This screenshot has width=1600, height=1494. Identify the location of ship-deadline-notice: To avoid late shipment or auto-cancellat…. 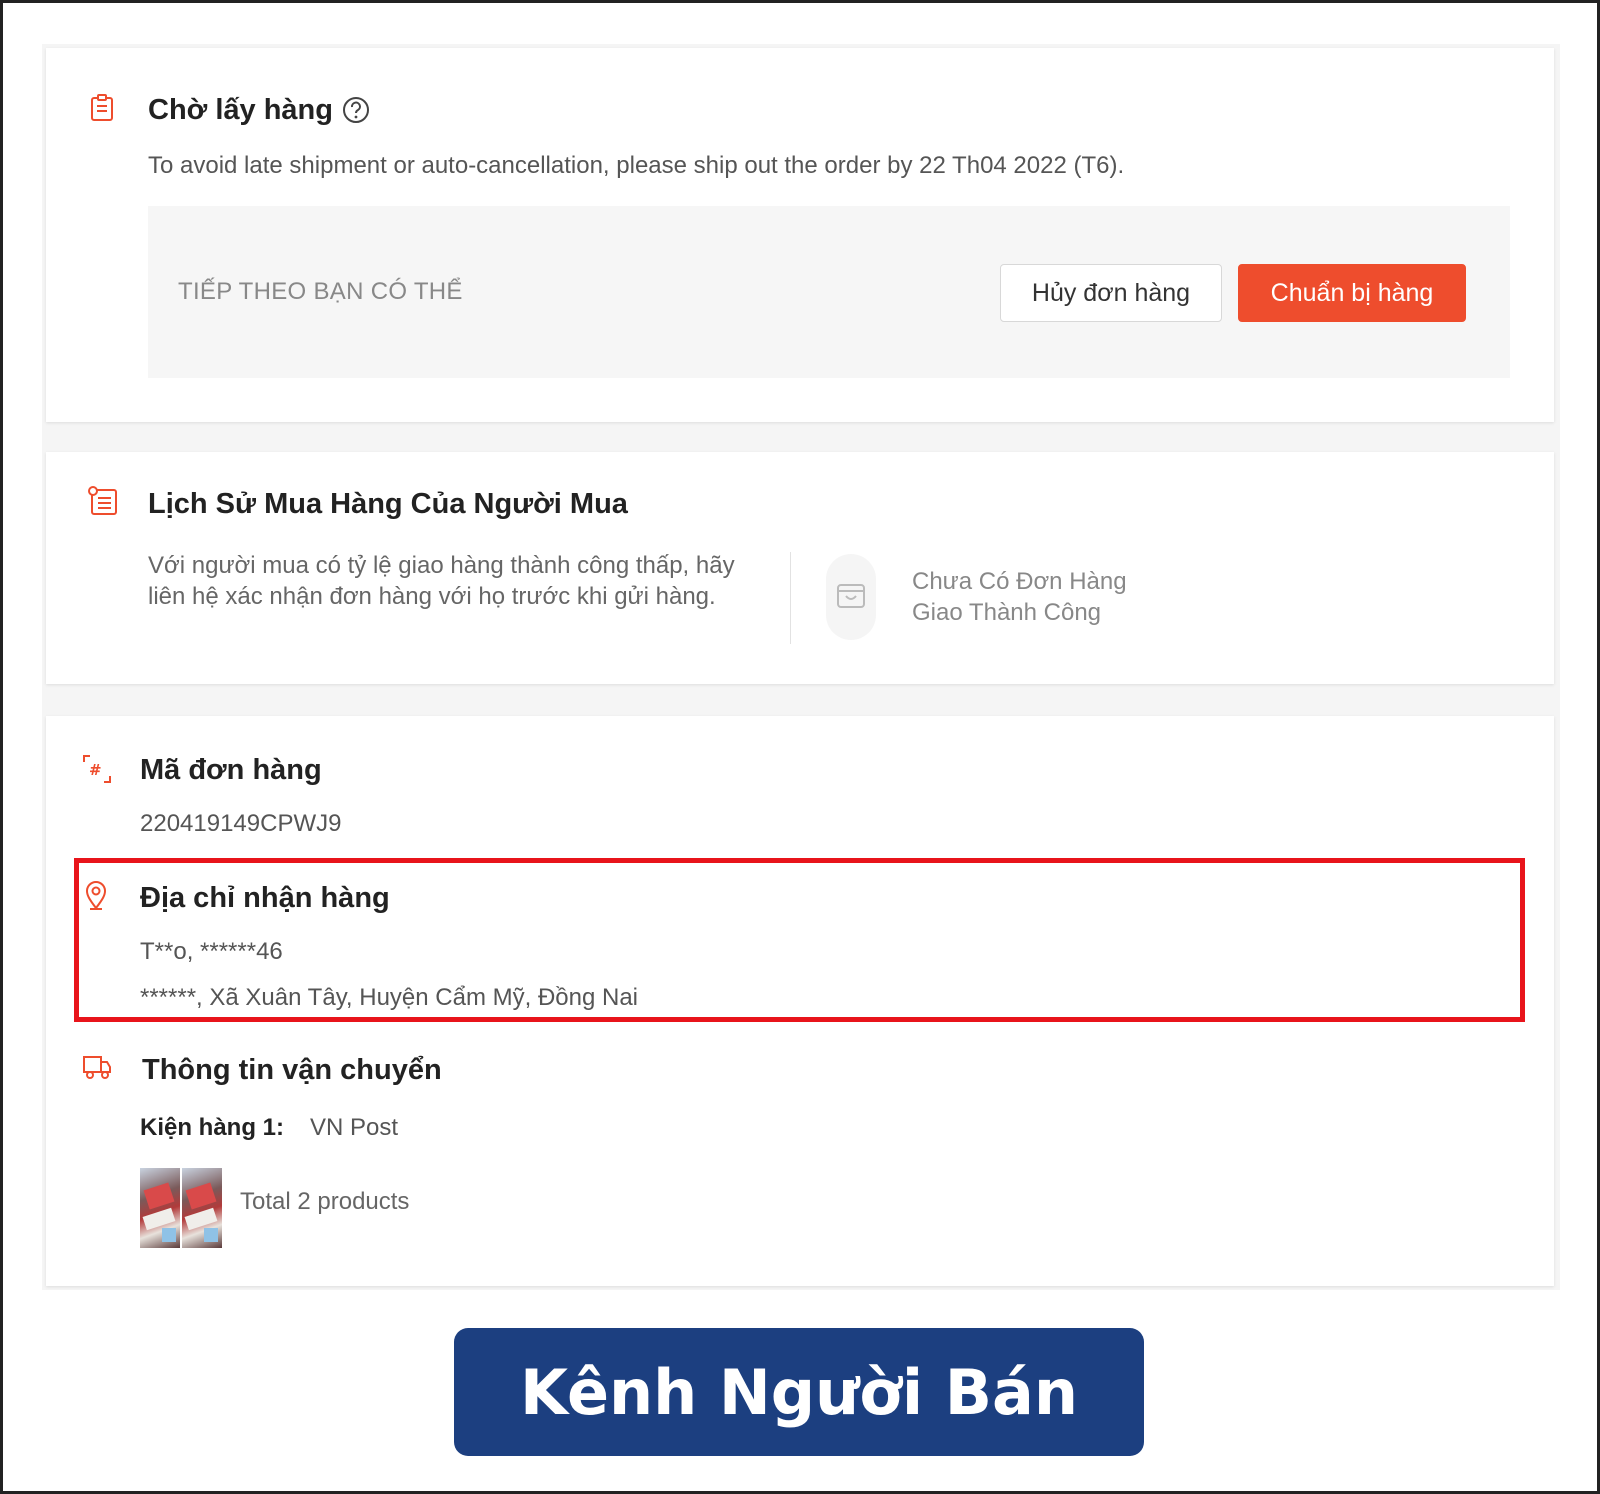
(636, 165).